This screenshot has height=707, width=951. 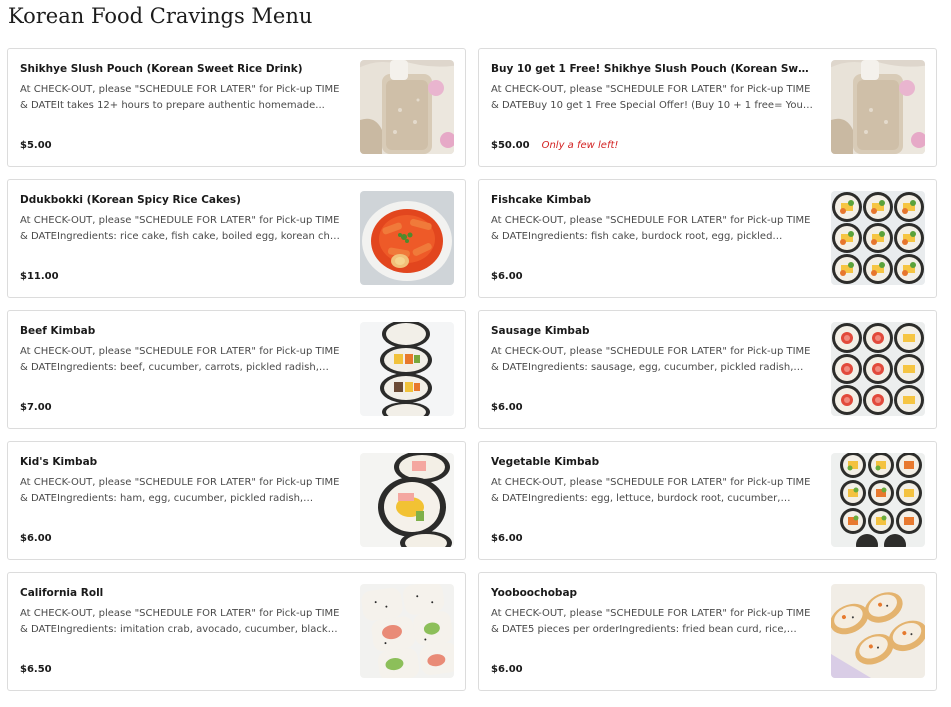 I want to click on menu-item-price: $6.50, so click(x=36, y=669).